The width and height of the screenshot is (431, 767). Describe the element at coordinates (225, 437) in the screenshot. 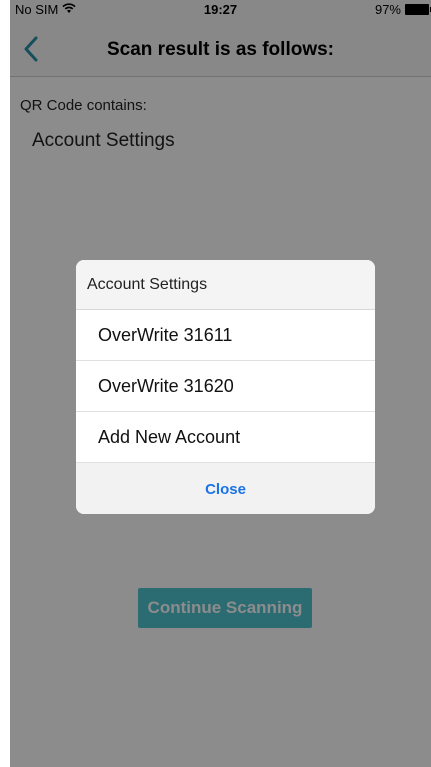

I see `dialog-item-add-new-account: Add New Account` at that location.